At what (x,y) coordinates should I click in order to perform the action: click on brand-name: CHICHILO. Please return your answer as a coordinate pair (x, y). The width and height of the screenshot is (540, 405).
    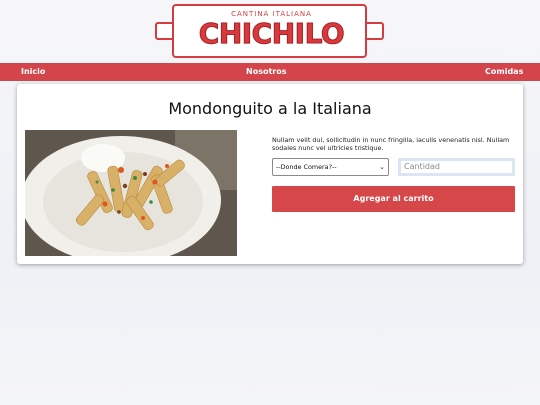
    Looking at the image, I should click on (271, 33).